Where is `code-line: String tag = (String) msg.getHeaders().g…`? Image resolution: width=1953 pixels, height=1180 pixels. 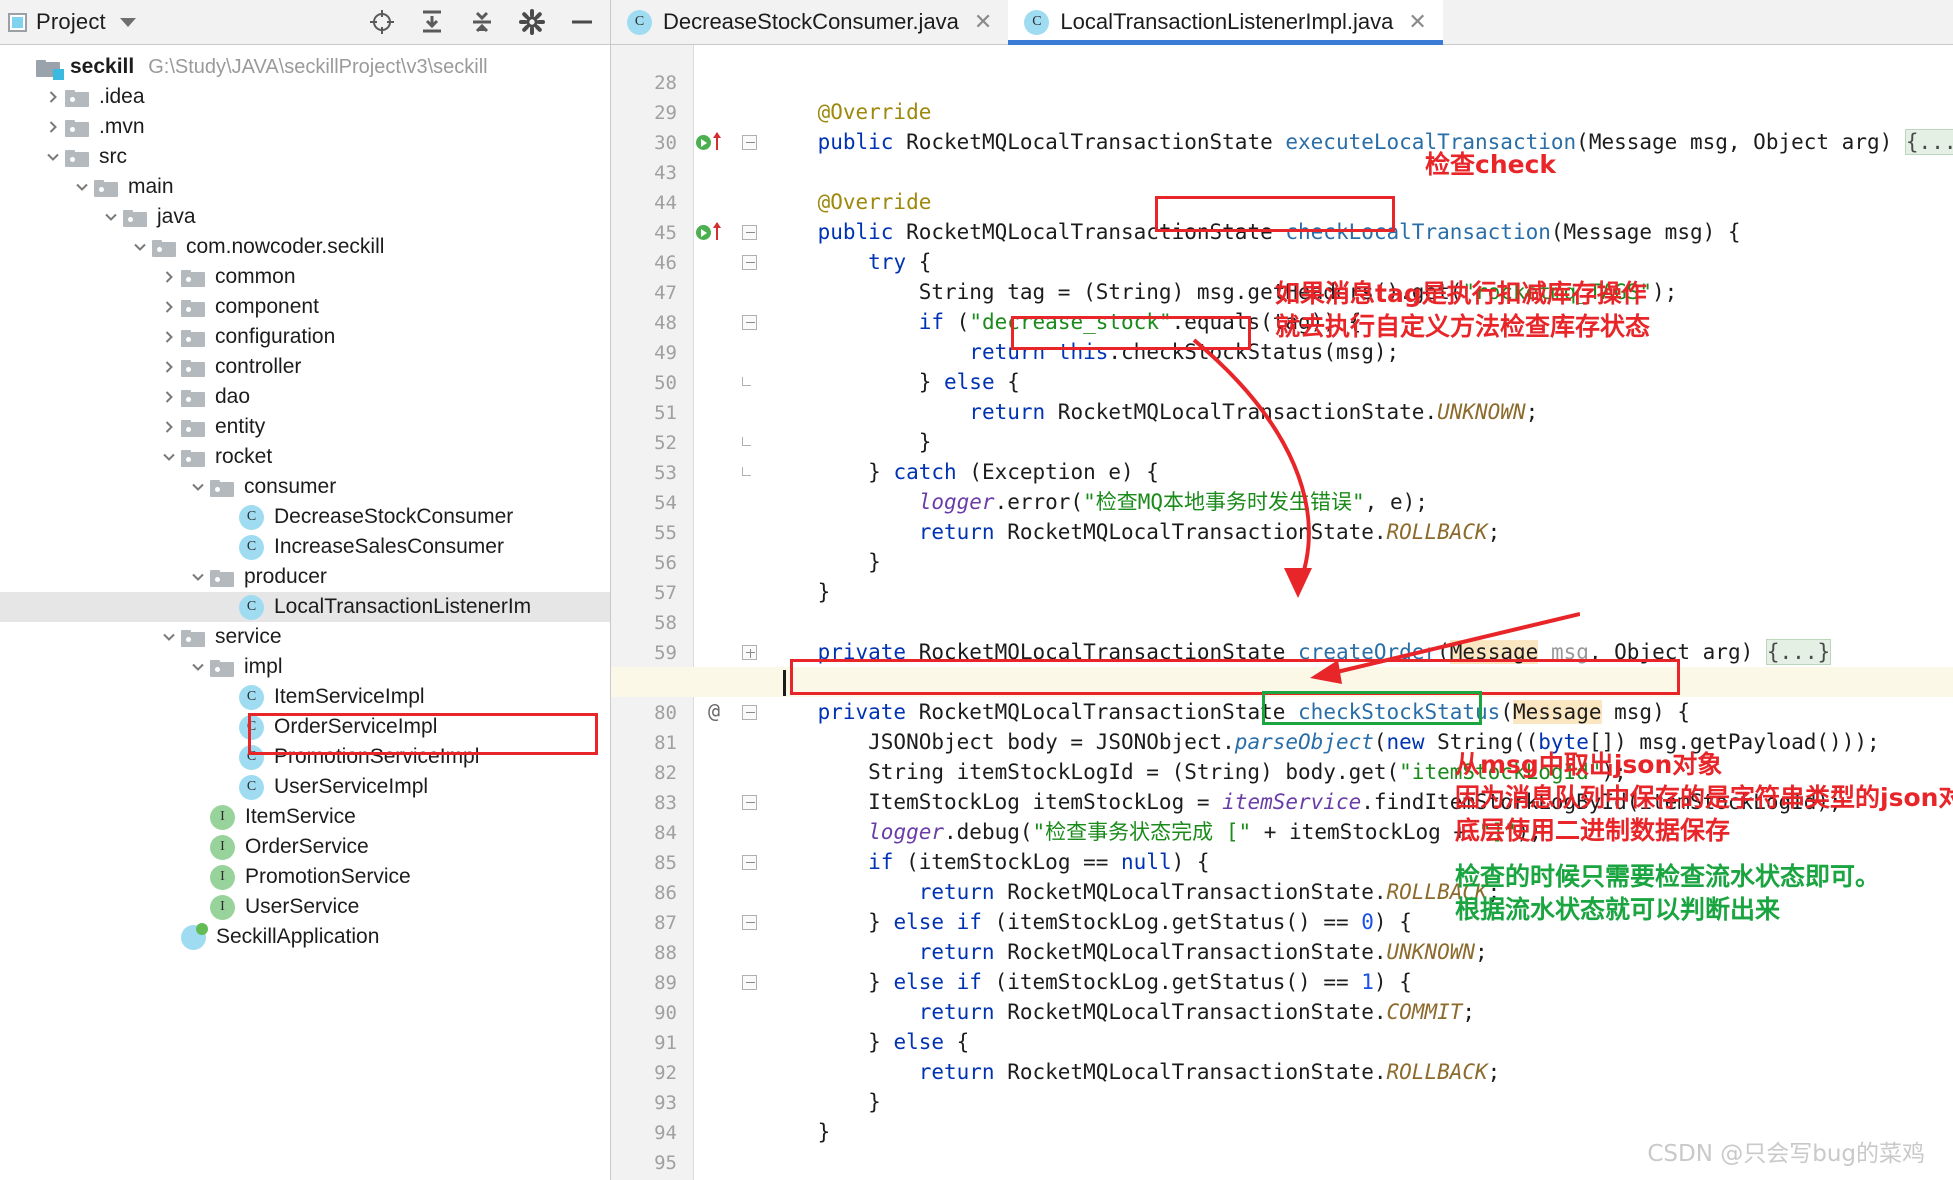
code-line: String tag = (String) msg.getHeaders().g… is located at coordinates (1222, 292).